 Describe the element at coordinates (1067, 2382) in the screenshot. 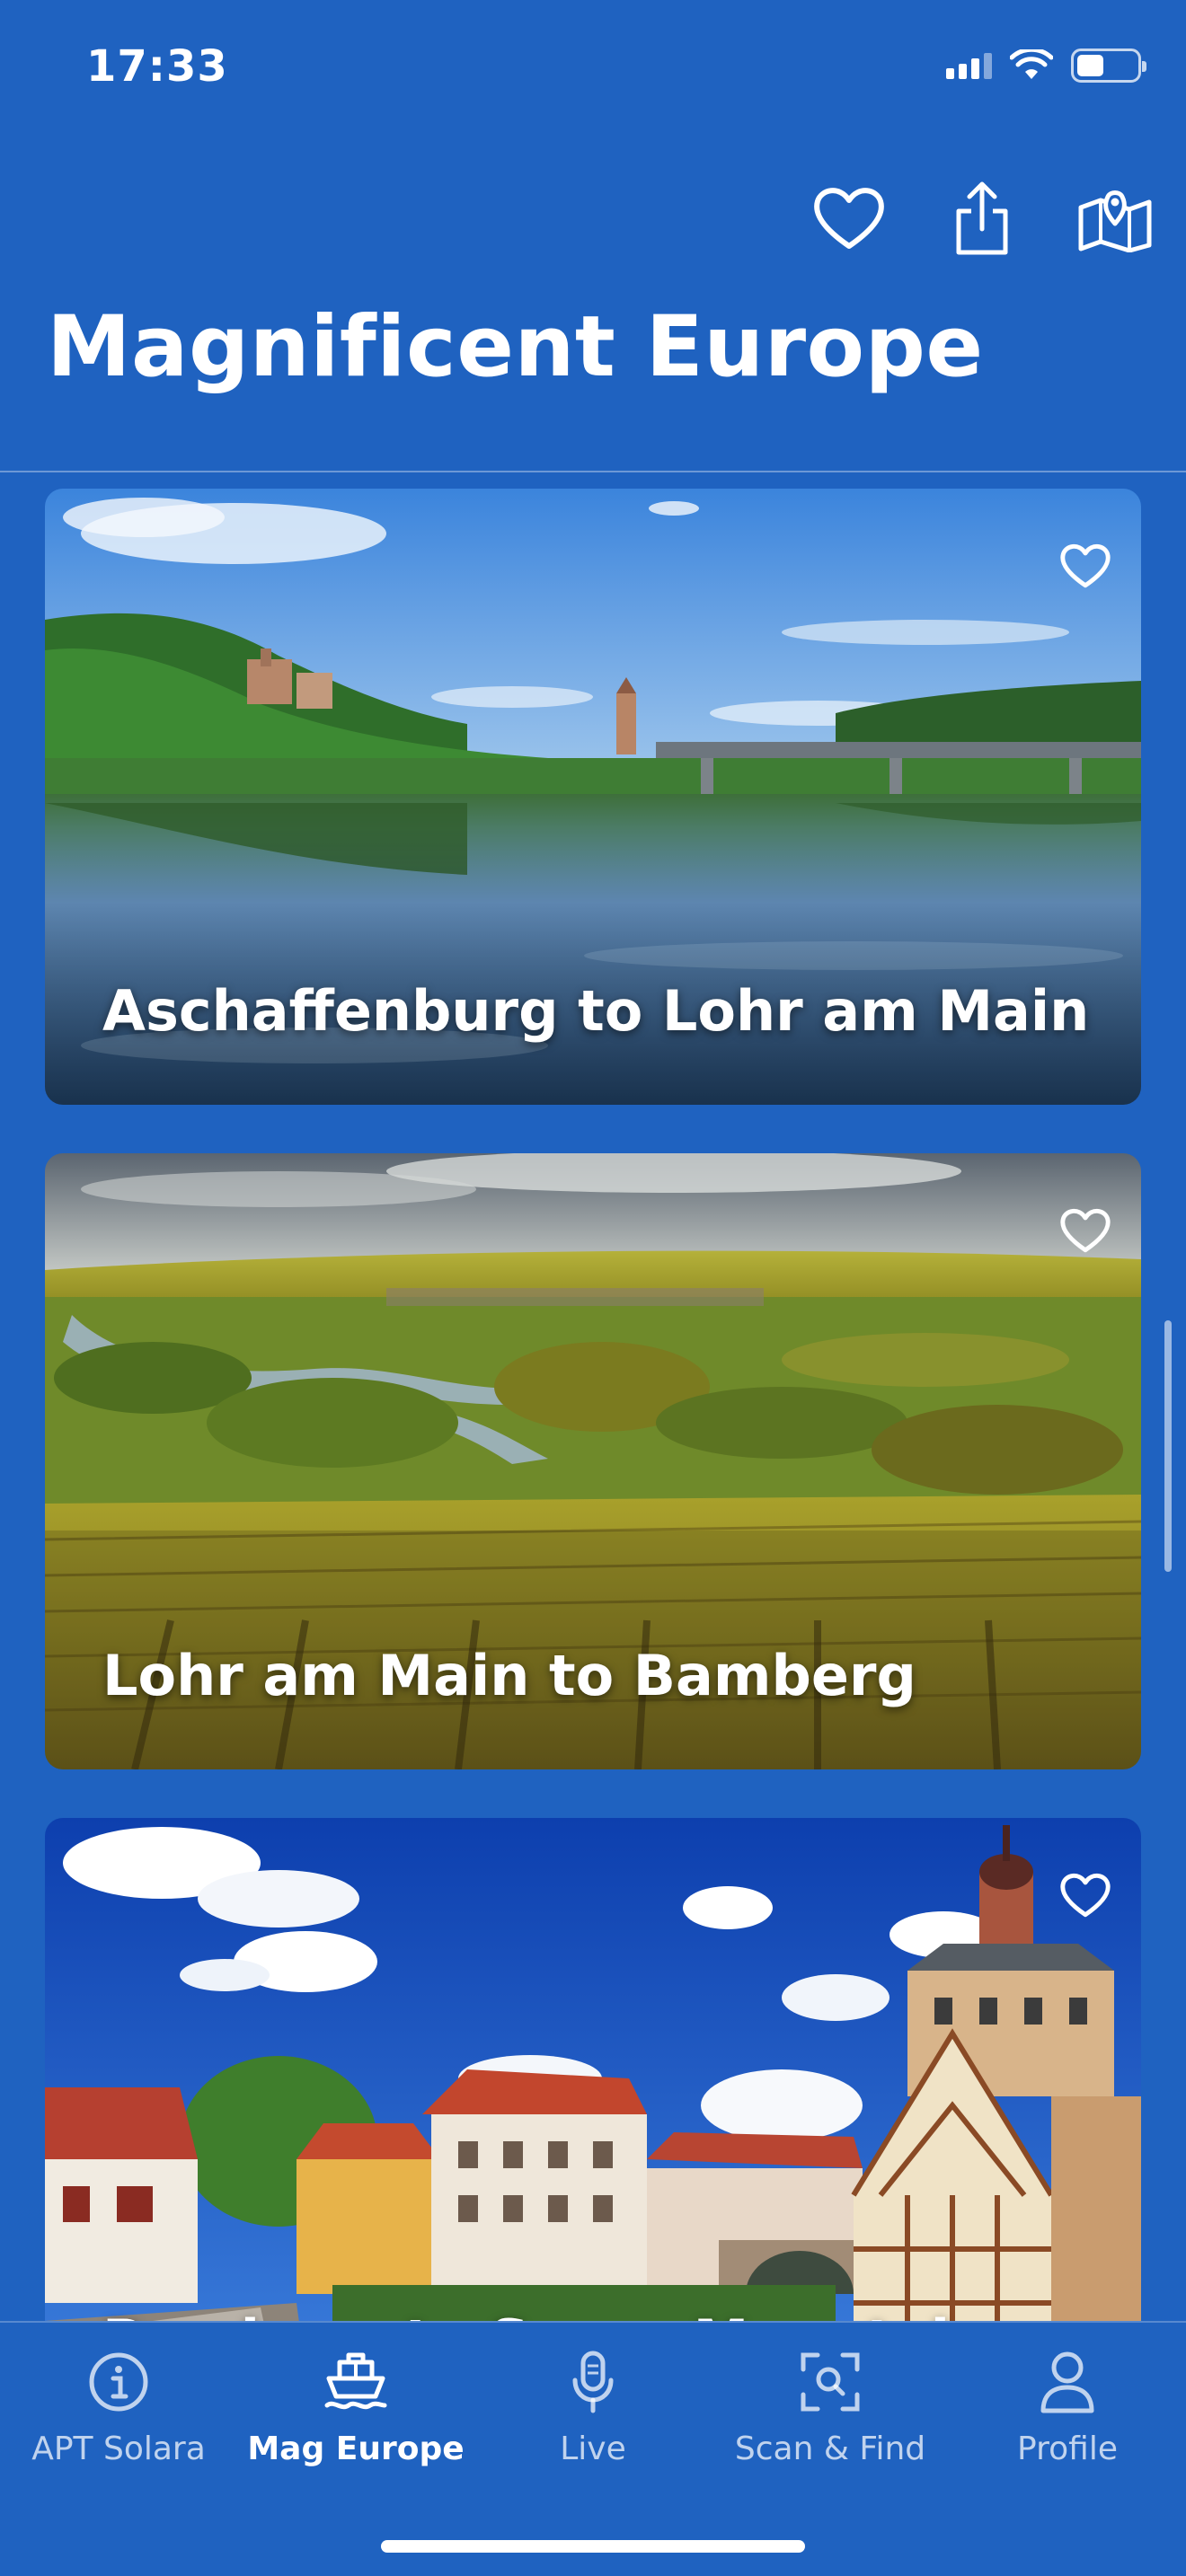

I see `person-icon` at that location.